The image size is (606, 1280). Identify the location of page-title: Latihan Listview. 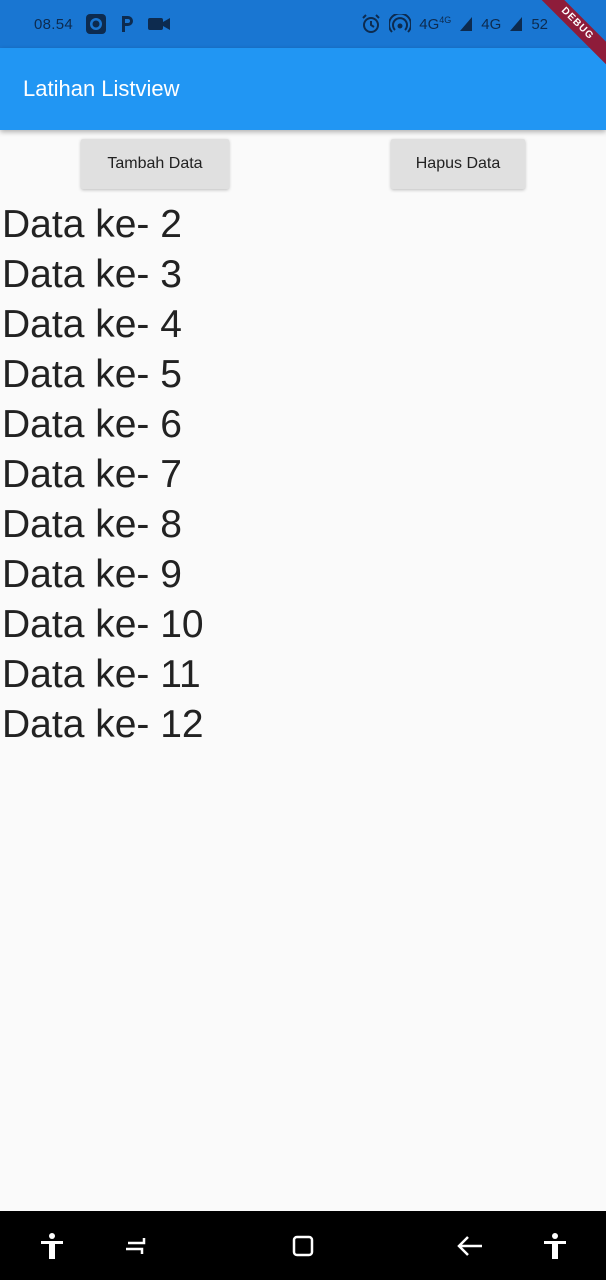
(101, 88).